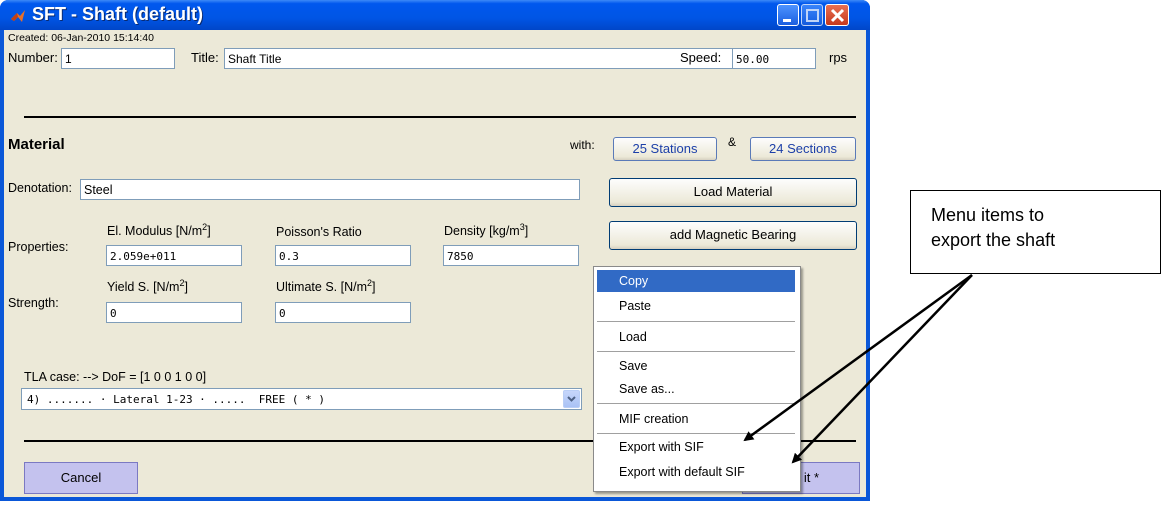 The width and height of the screenshot is (1171, 509). What do you see at coordinates (882, 369) in the screenshot?
I see `arrow-to-export-default-sif` at bounding box center [882, 369].